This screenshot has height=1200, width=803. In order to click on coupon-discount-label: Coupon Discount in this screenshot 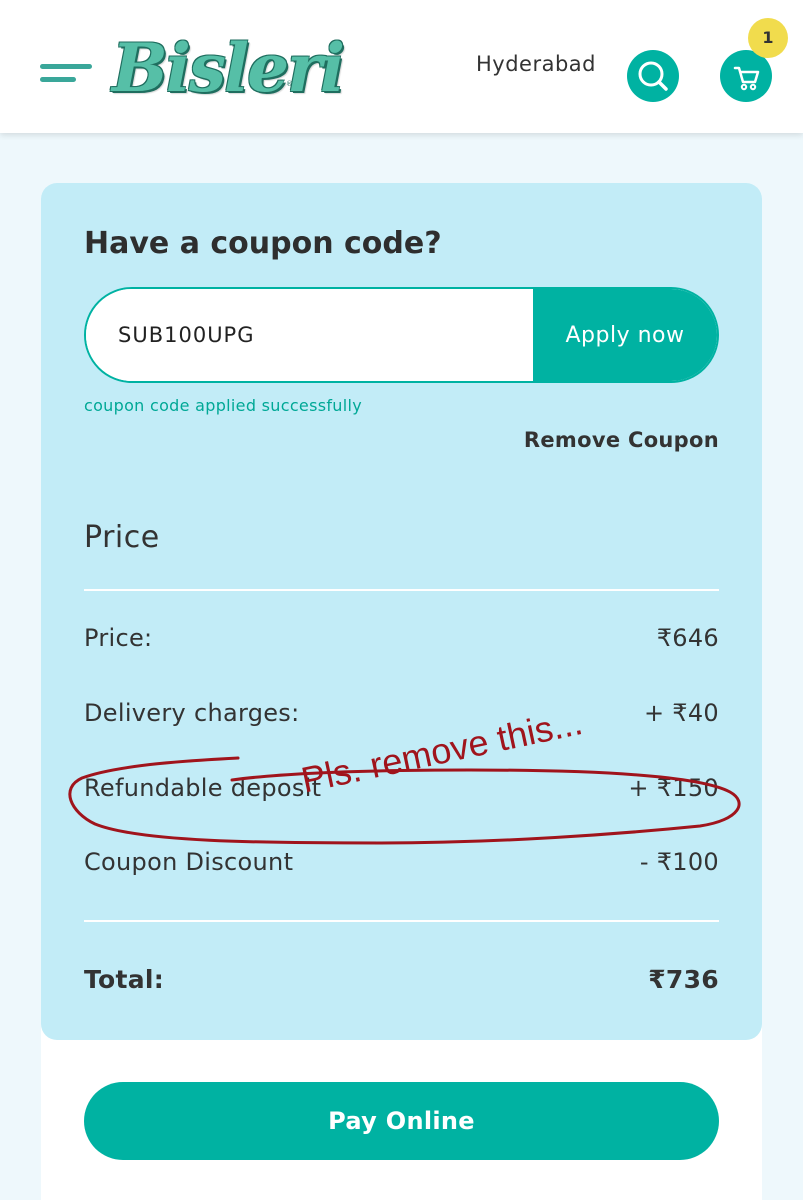, I will do `click(189, 862)`.